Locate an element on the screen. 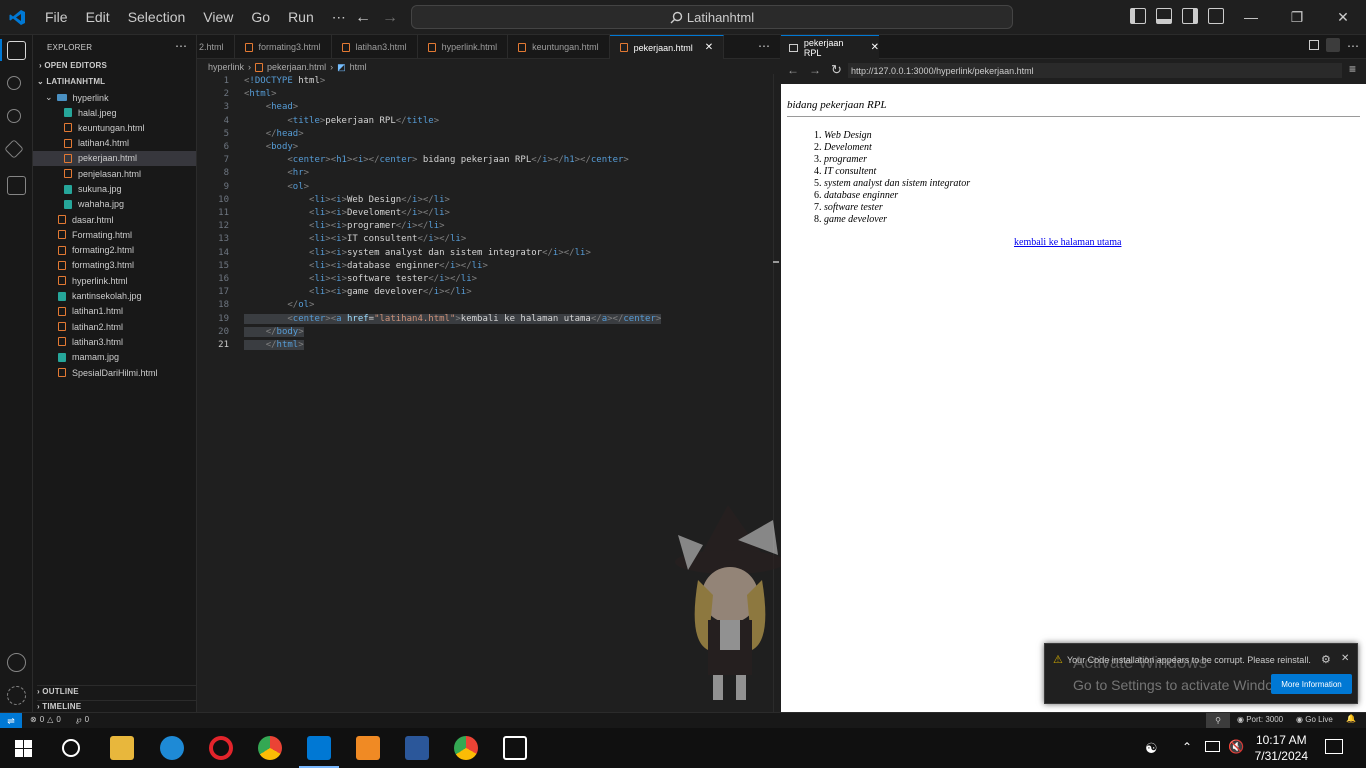 The image size is (1366, 768). preview-tab: pekerjaan RPL ✕ is located at coordinates (830, 47).